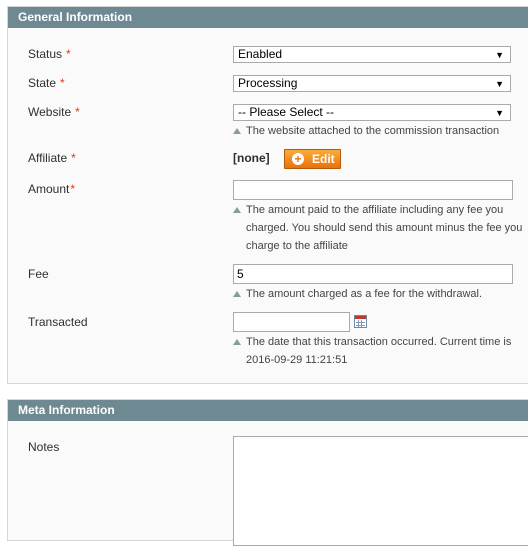 Image resolution: width=528 pixels, height=546 pixels. Describe the element at coordinates (268, 83) in the screenshot. I see `state-value: Processing` at that location.